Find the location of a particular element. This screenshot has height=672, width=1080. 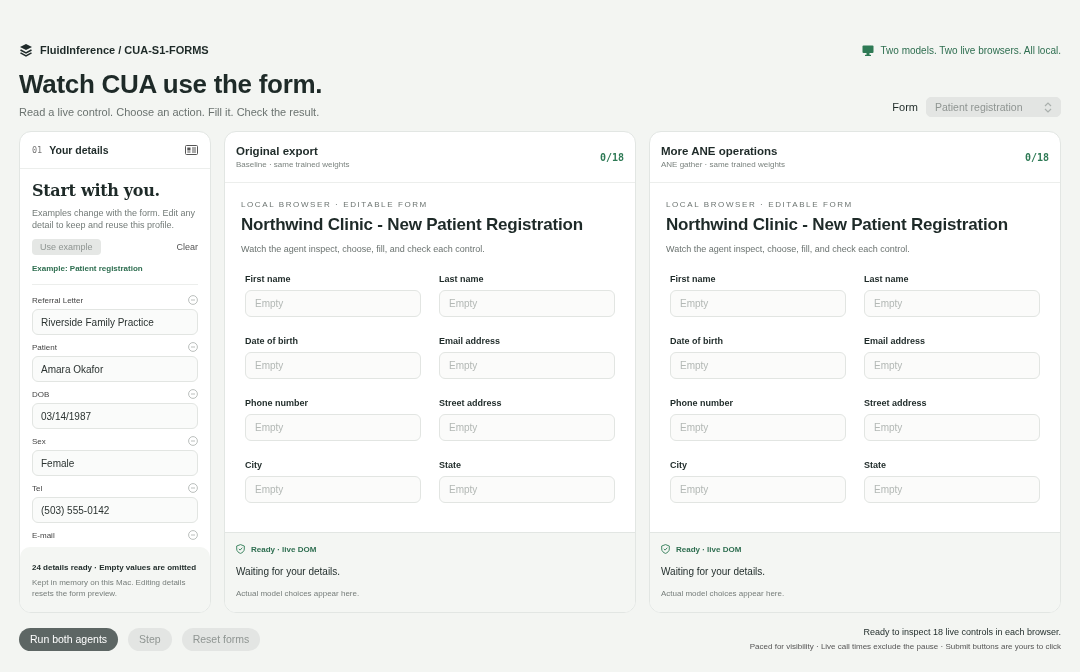

page-subtitle: Read a live control. Choose an action. Fill it. Check the result. is located at coordinates (170, 112).